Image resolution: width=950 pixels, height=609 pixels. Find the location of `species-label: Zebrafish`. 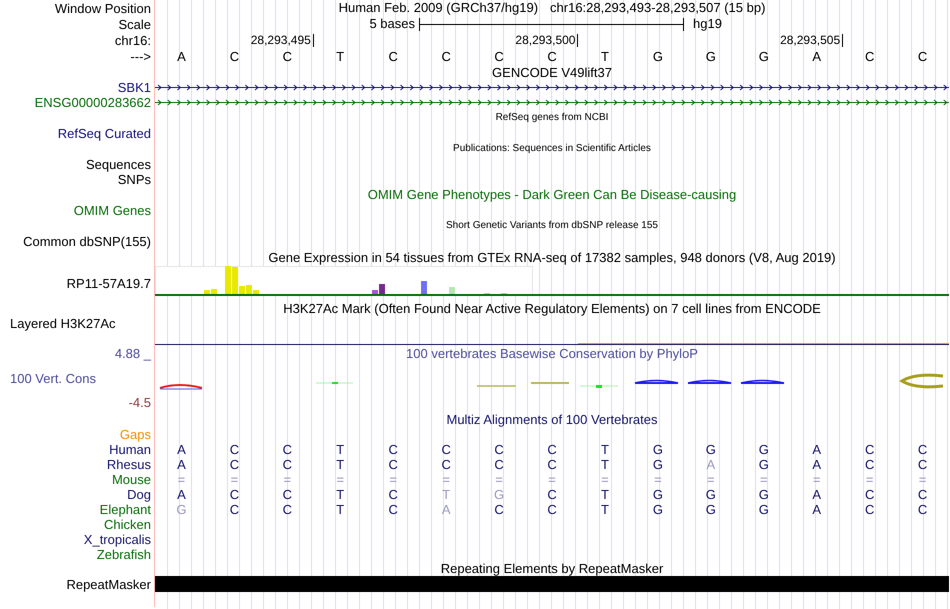

species-label: Zebrafish is located at coordinates (123, 554).